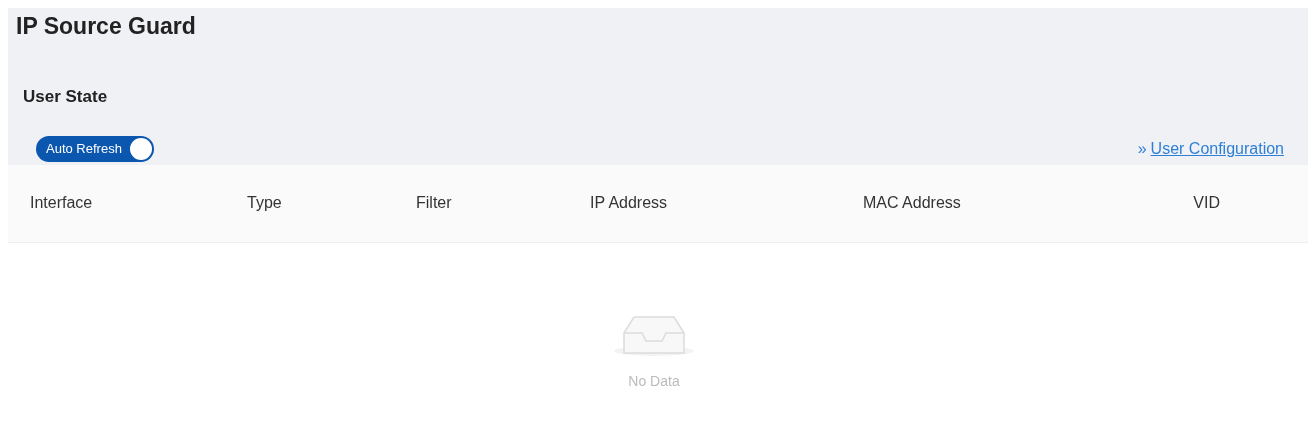 This screenshot has height=440, width=1308. What do you see at coordinates (1142, 148) in the screenshot?
I see `double-chevron-icon: »` at bounding box center [1142, 148].